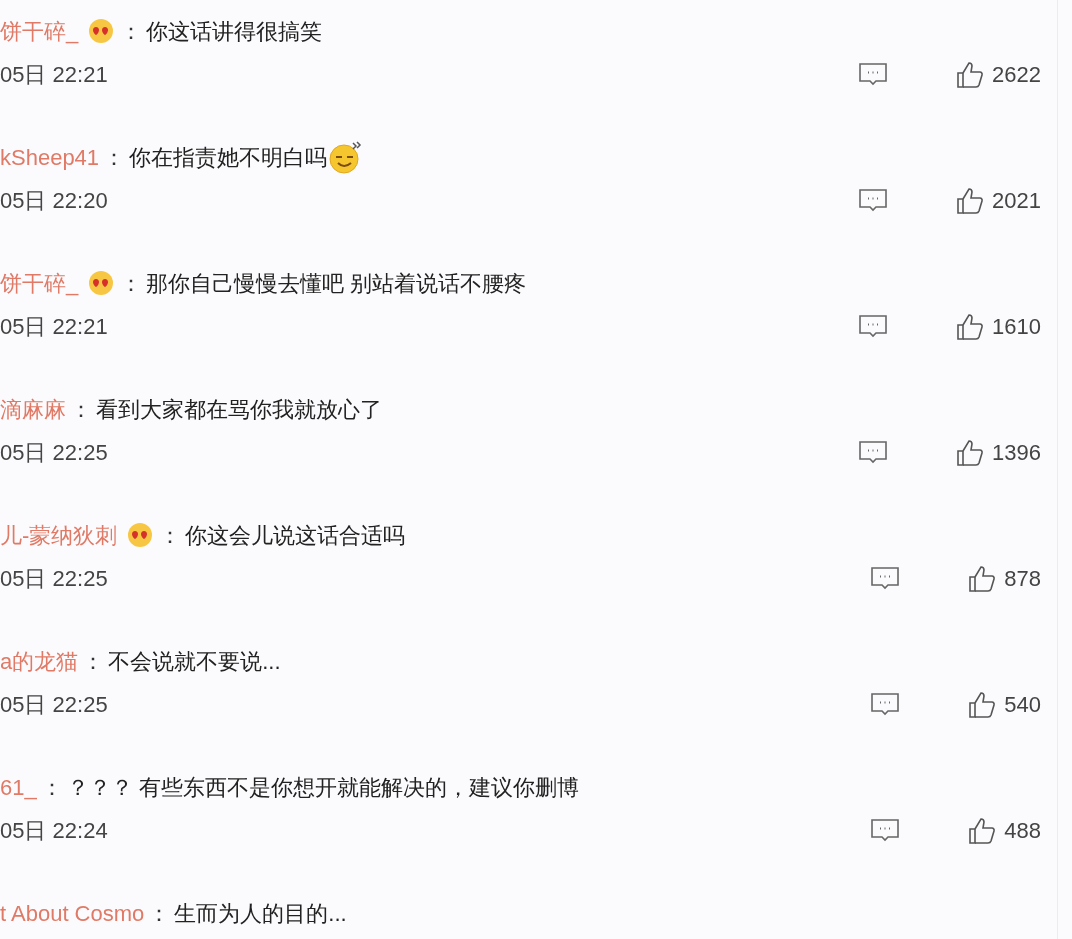  Describe the element at coordinates (322, 787) in the screenshot. I see `comment-text: ？？？ 有些东西不是你想开就能解决的，建议你删博` at that location.